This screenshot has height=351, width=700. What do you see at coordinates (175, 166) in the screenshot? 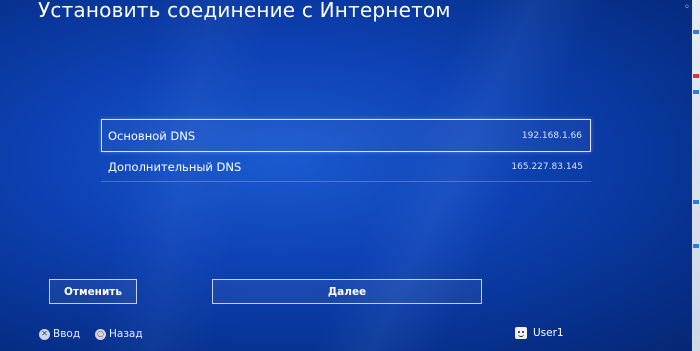
I see `secondary-dns-label: Дополнительный DNS` at bounding box center [175, 166].